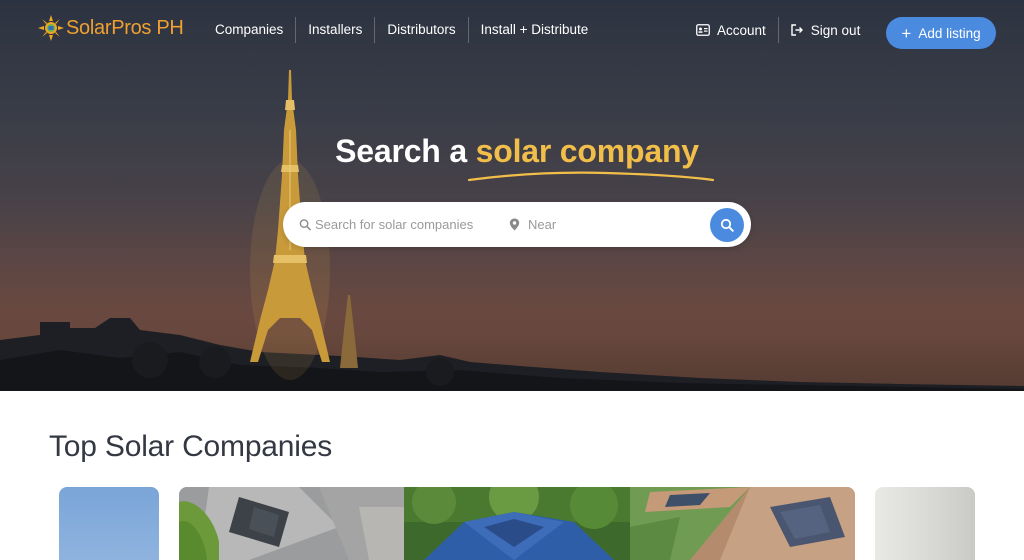 This screenshot has height=560, width=1024. I want to click on hero-headline: Search a solar company, so click(512, 151).